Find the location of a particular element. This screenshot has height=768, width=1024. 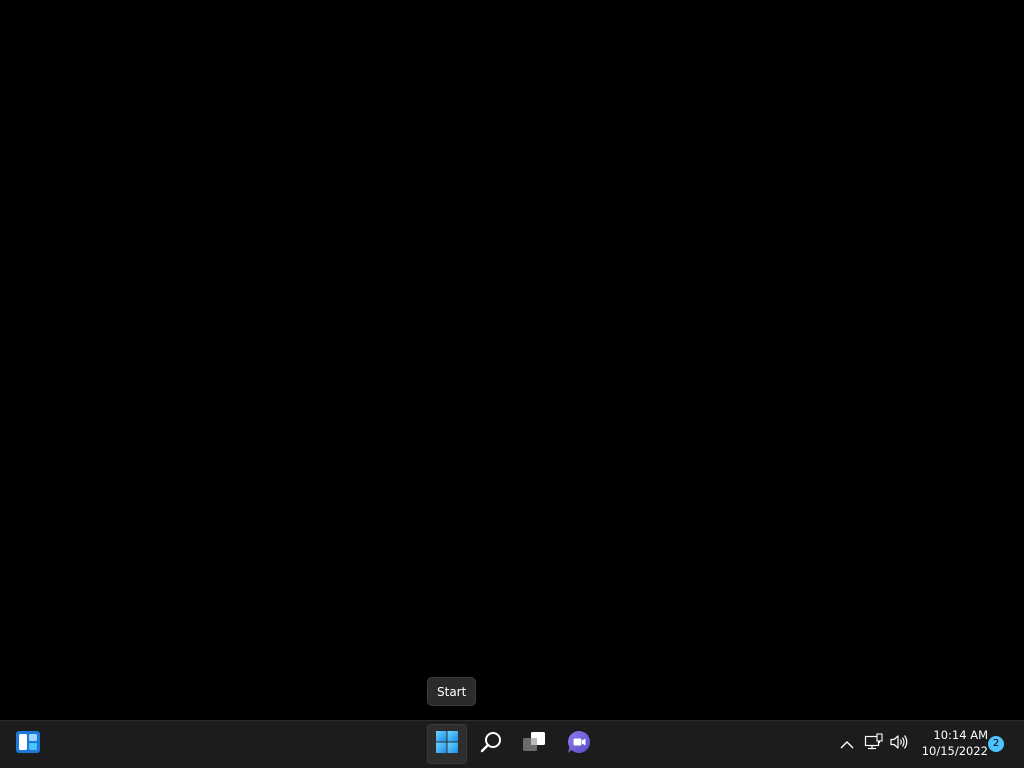

search-button is located at coordinates (491, 744).